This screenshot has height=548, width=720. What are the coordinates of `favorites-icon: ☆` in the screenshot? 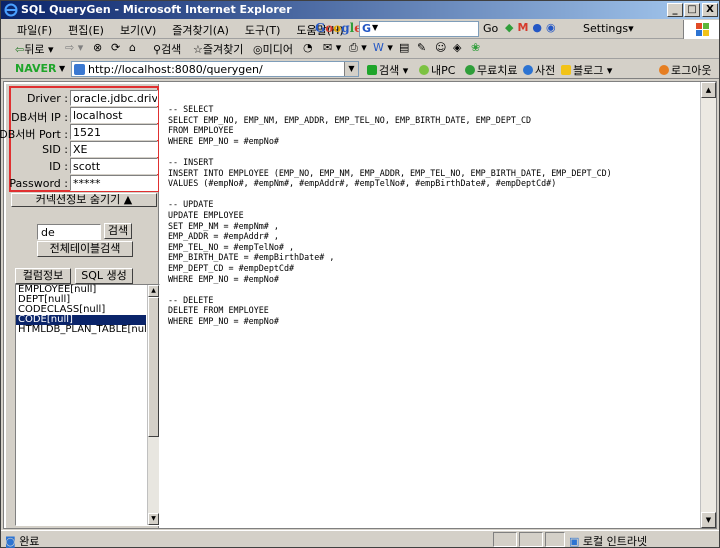 It's located at (198, 49).